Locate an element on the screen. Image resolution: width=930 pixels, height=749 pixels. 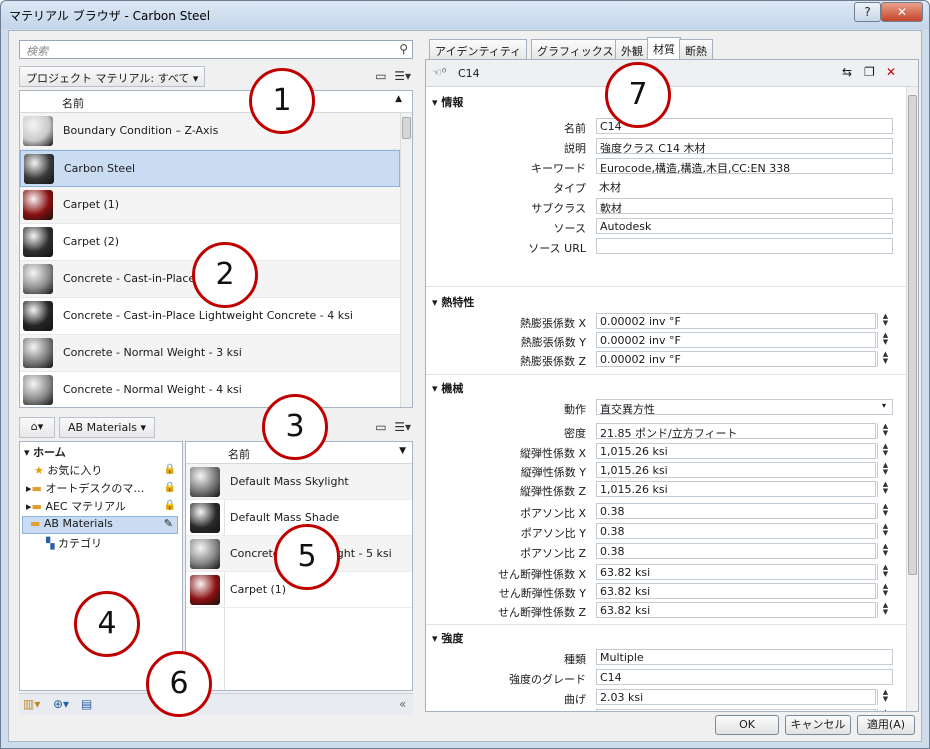
list-header: 名前 ▲ is located at coordinates (216, 102).